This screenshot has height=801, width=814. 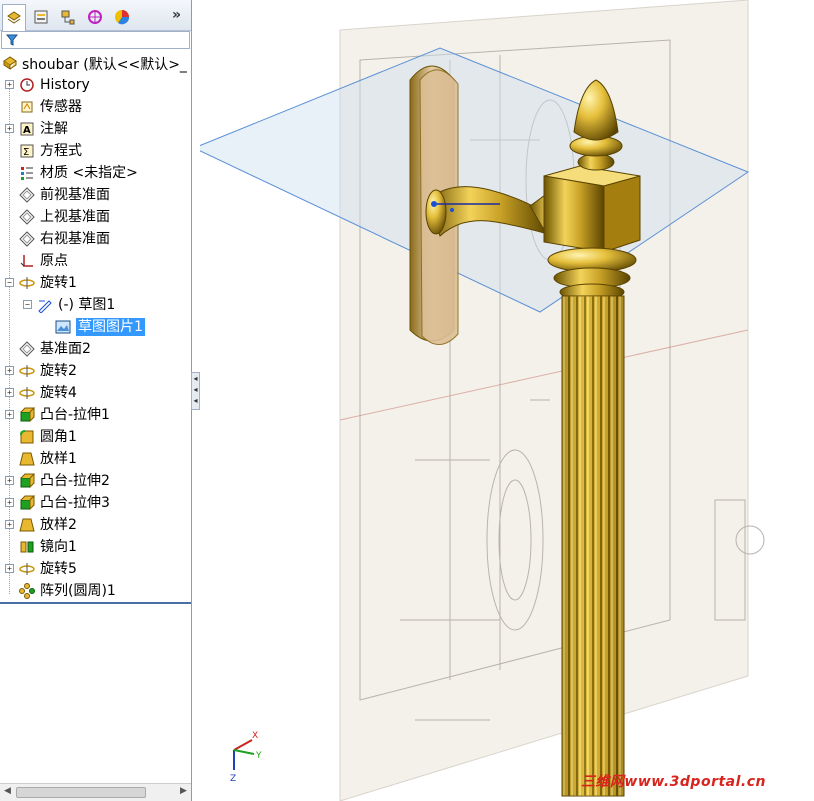 I want to click on fillet-icon, so click(x=26, y=436).